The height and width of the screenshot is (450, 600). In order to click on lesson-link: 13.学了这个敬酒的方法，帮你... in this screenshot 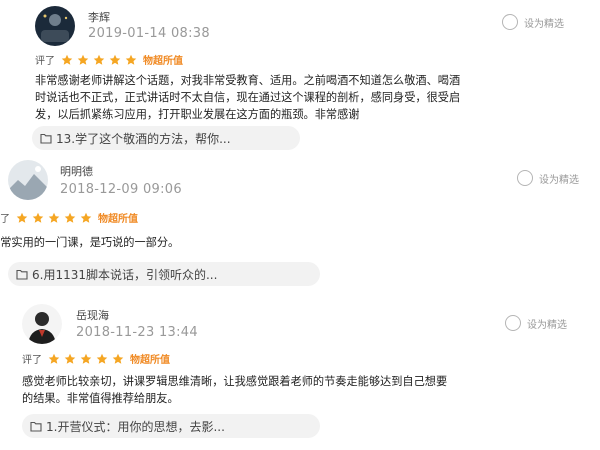, I will do `click(166, 138)`.